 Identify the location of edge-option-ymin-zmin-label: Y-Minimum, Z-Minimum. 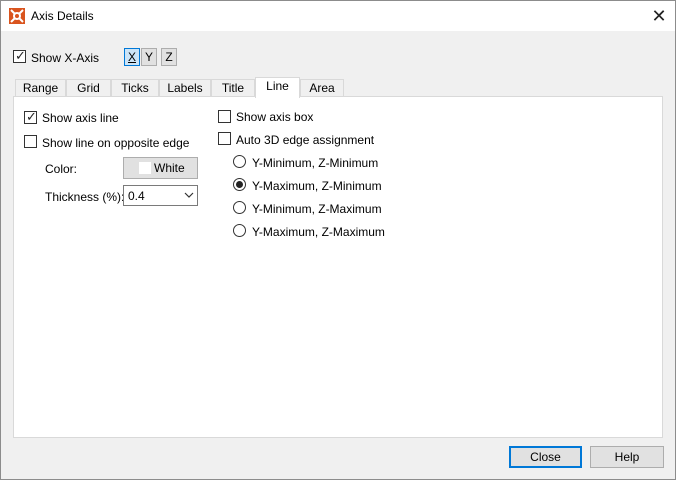
(315, 163).